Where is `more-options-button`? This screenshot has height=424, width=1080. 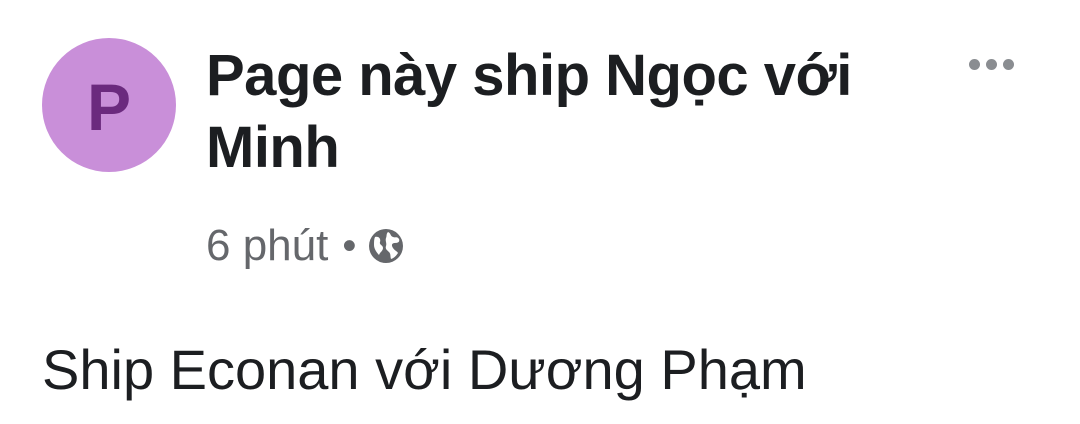 more-options-button is located at coordinates (991, 64).